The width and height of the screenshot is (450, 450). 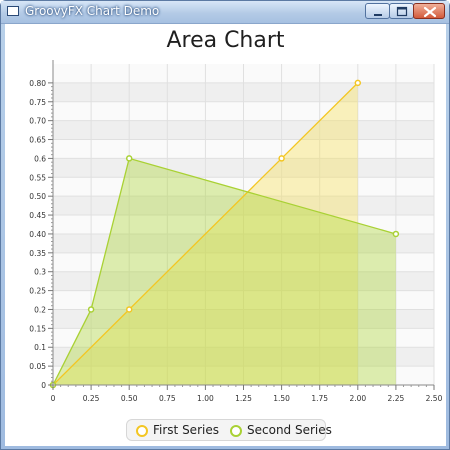 I want to click on y-tick-label: 0.40, so click(x=37, y=234).